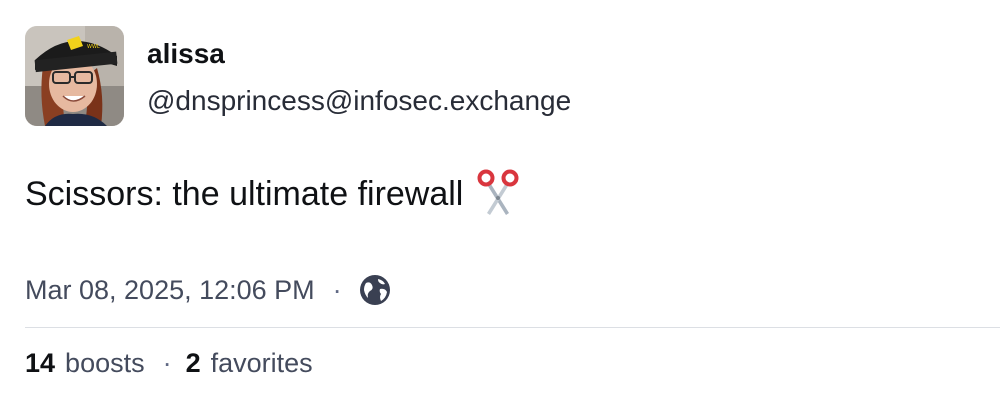 The height and width of the screenshot is (410, 1000). I want to click on post-stats: 14 boosts · 2 favorites, so click(169, 363).